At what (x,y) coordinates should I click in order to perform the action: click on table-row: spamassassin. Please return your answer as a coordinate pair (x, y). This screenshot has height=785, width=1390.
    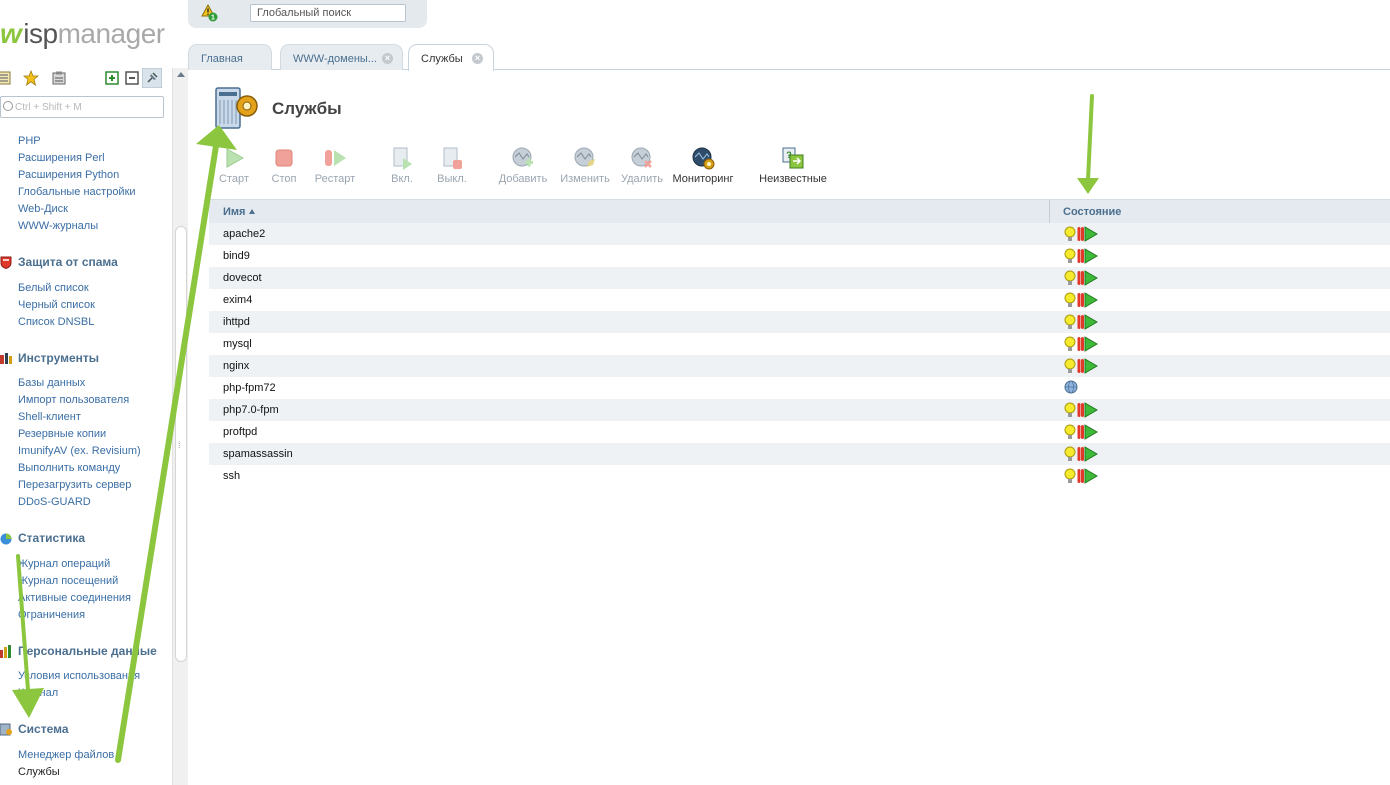
    Looking at the image, I should click on (799, 454).